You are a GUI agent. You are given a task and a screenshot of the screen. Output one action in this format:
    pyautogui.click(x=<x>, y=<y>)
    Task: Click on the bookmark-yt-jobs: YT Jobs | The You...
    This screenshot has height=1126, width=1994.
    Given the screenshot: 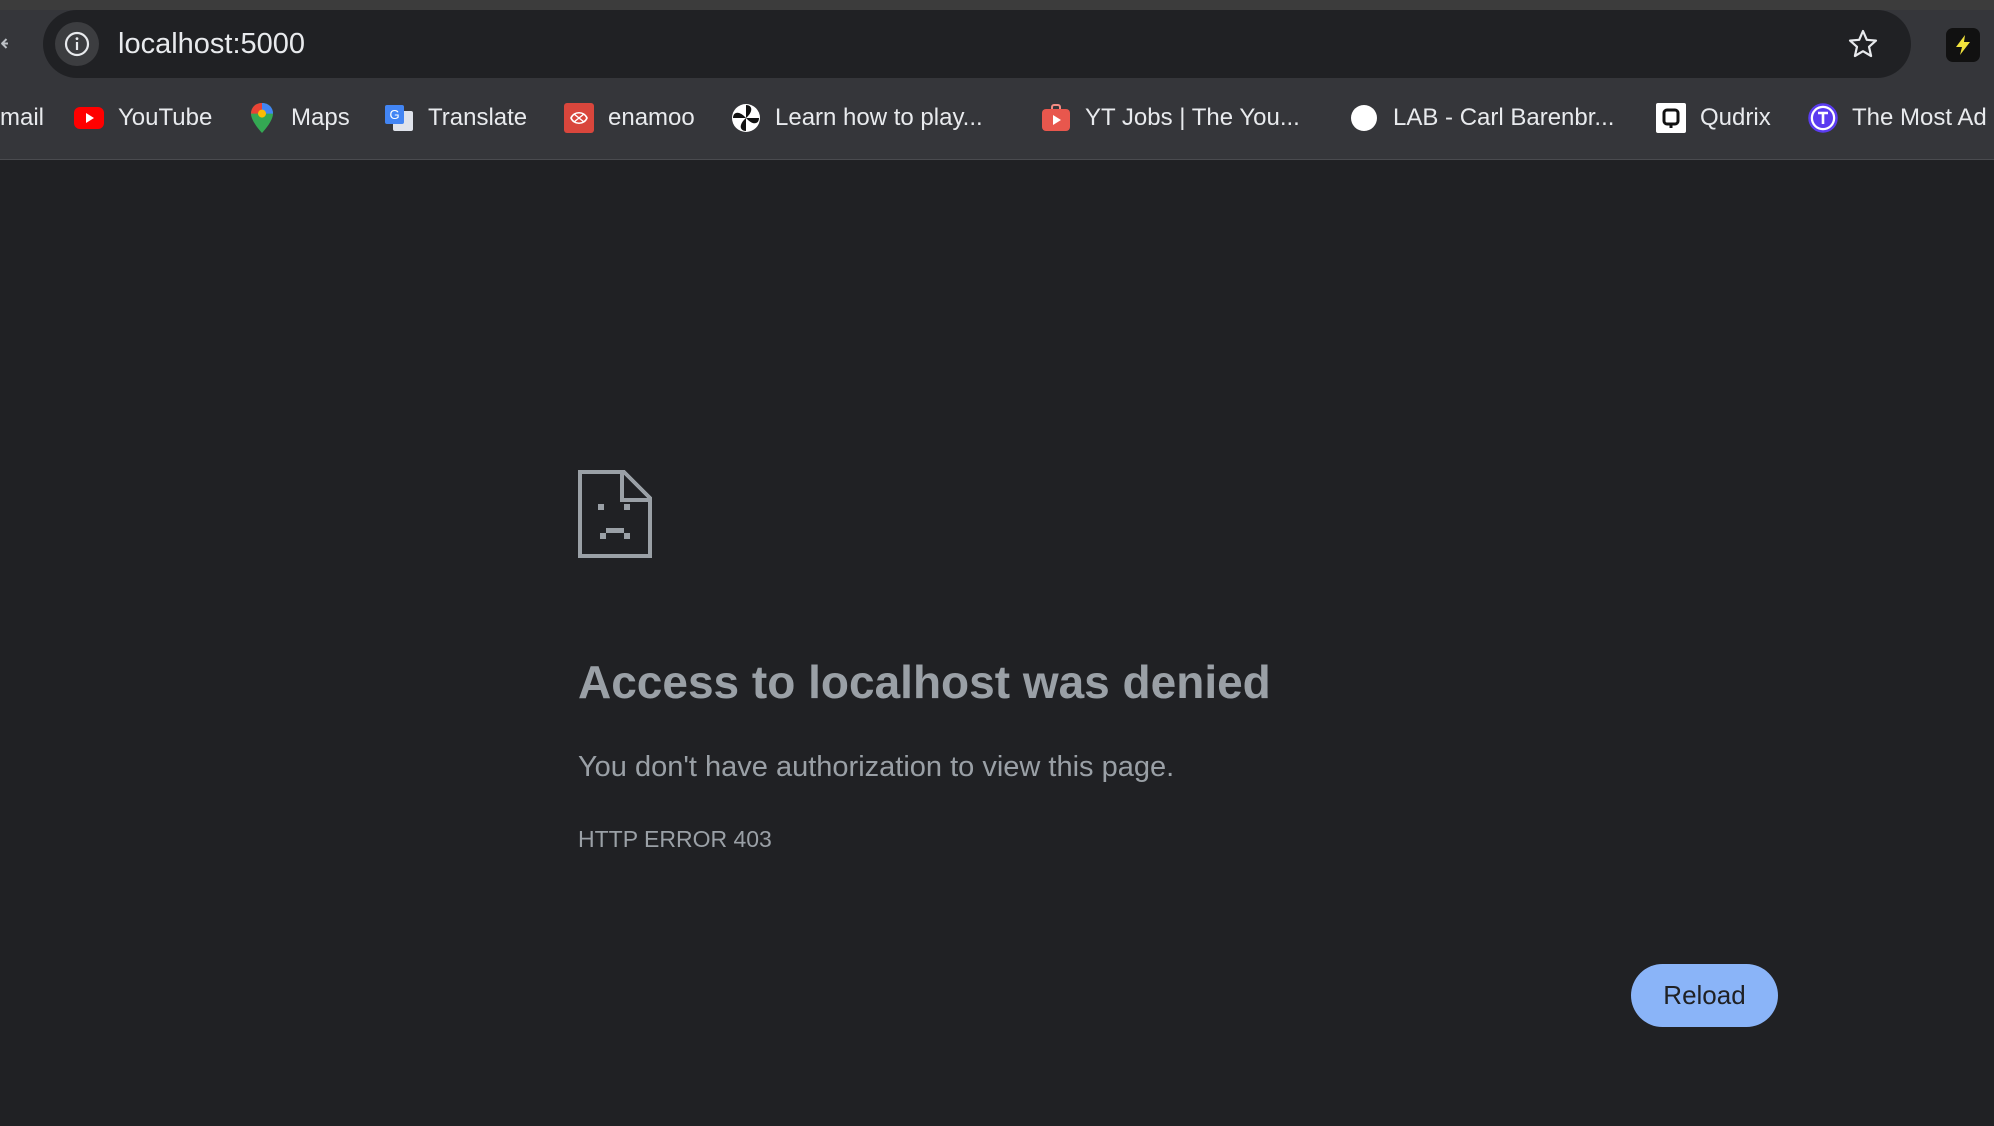 What is the action you would take?
    pyautogui.click(x=1170, y=118)
    